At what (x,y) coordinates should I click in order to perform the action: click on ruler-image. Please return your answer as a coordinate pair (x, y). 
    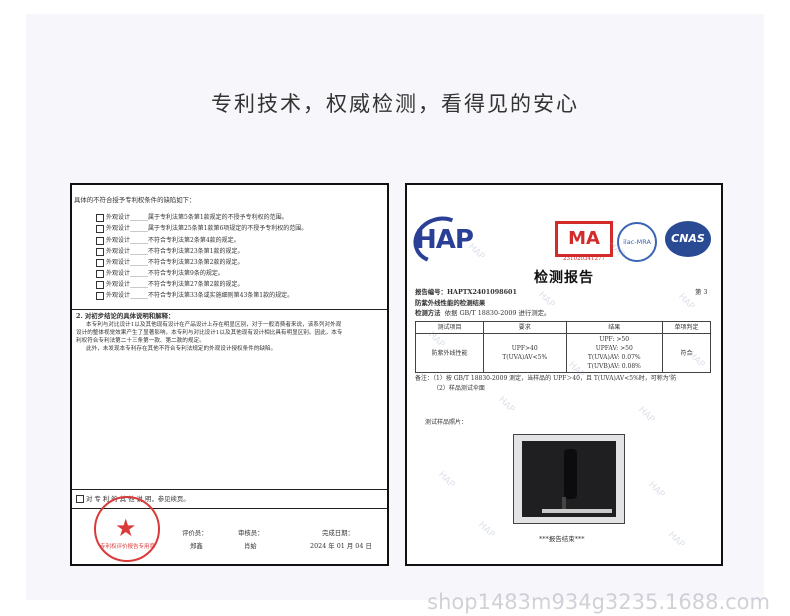
    Looking at the image, I should click on (577, 511).